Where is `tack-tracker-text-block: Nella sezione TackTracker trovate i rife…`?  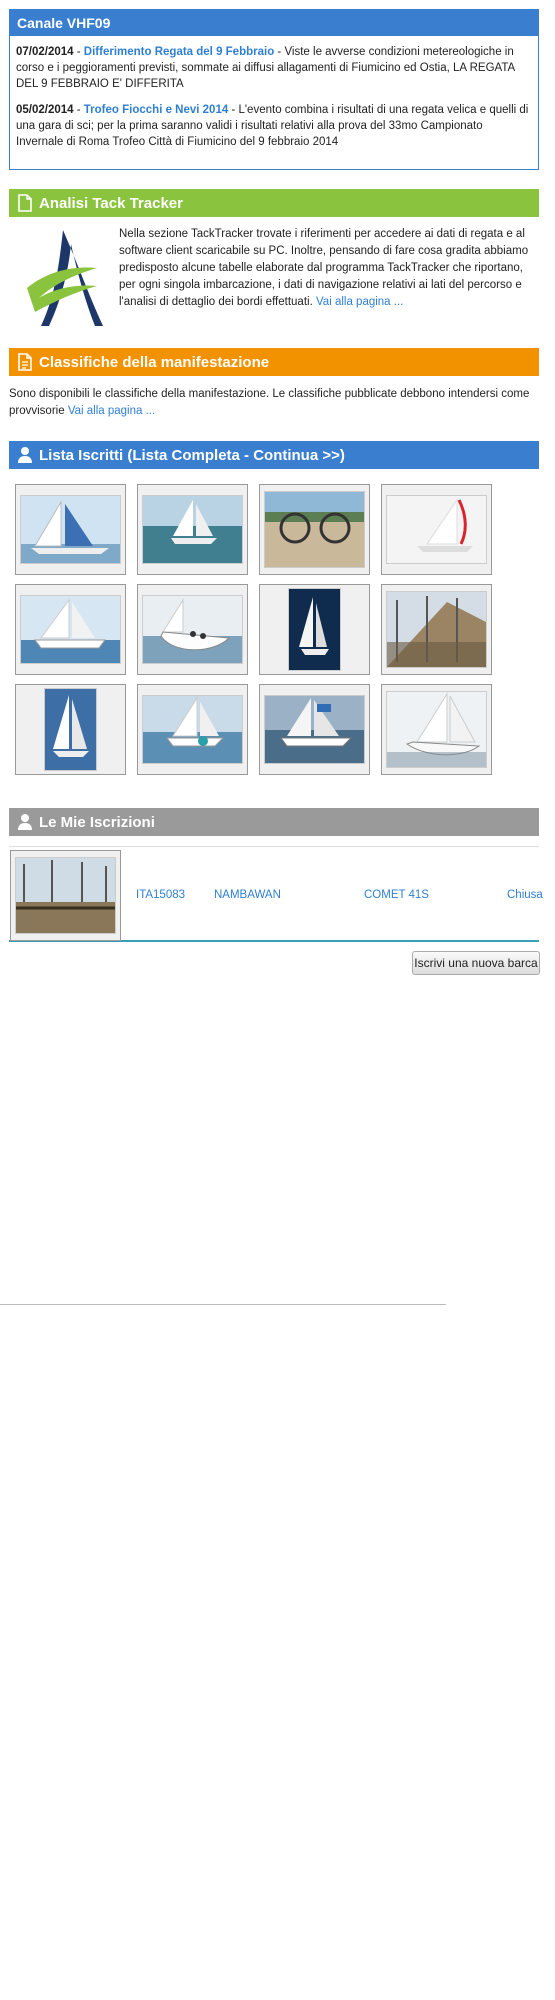 tack-tracker-text-block: Nella sezione TackTracker trovate i rife… is located at coordinates (330, 268).